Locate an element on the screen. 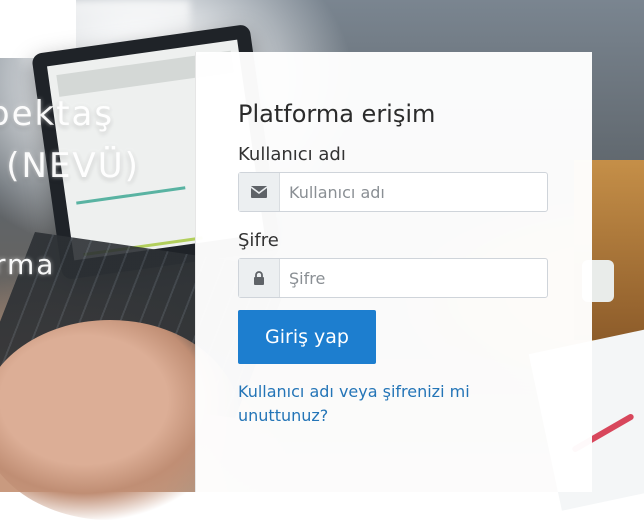  password-input-group is located at coordinates (393, 278).